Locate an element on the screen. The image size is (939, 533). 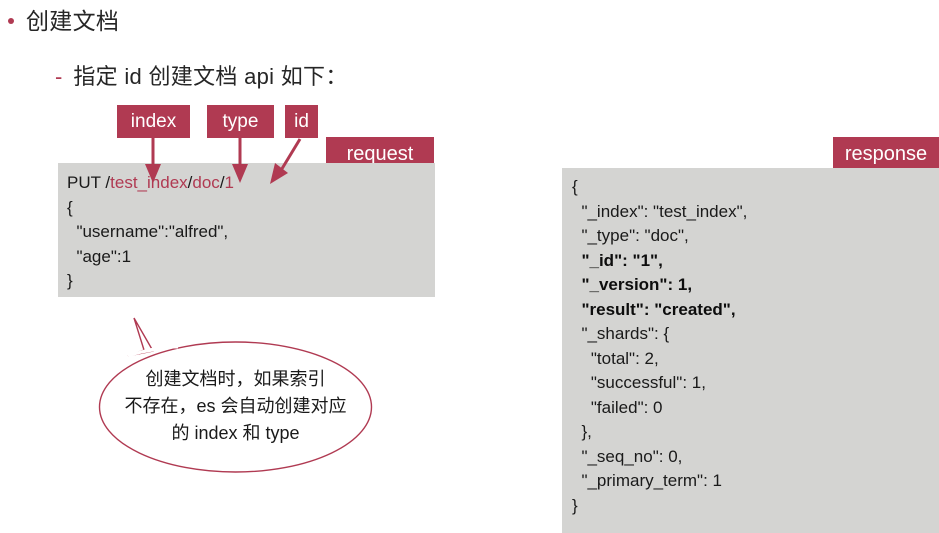
response-line-11: }, is located at coordinates (582, 431).